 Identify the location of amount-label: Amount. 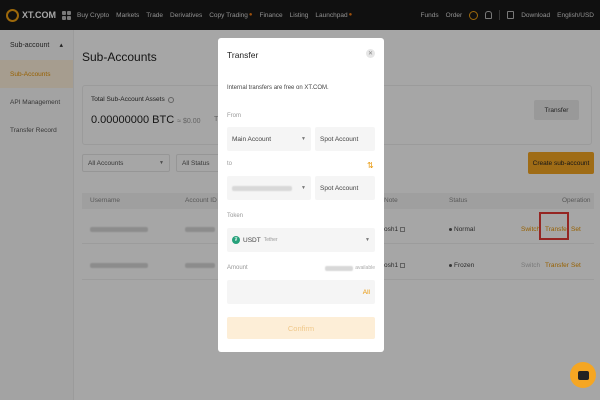
(237, 268).